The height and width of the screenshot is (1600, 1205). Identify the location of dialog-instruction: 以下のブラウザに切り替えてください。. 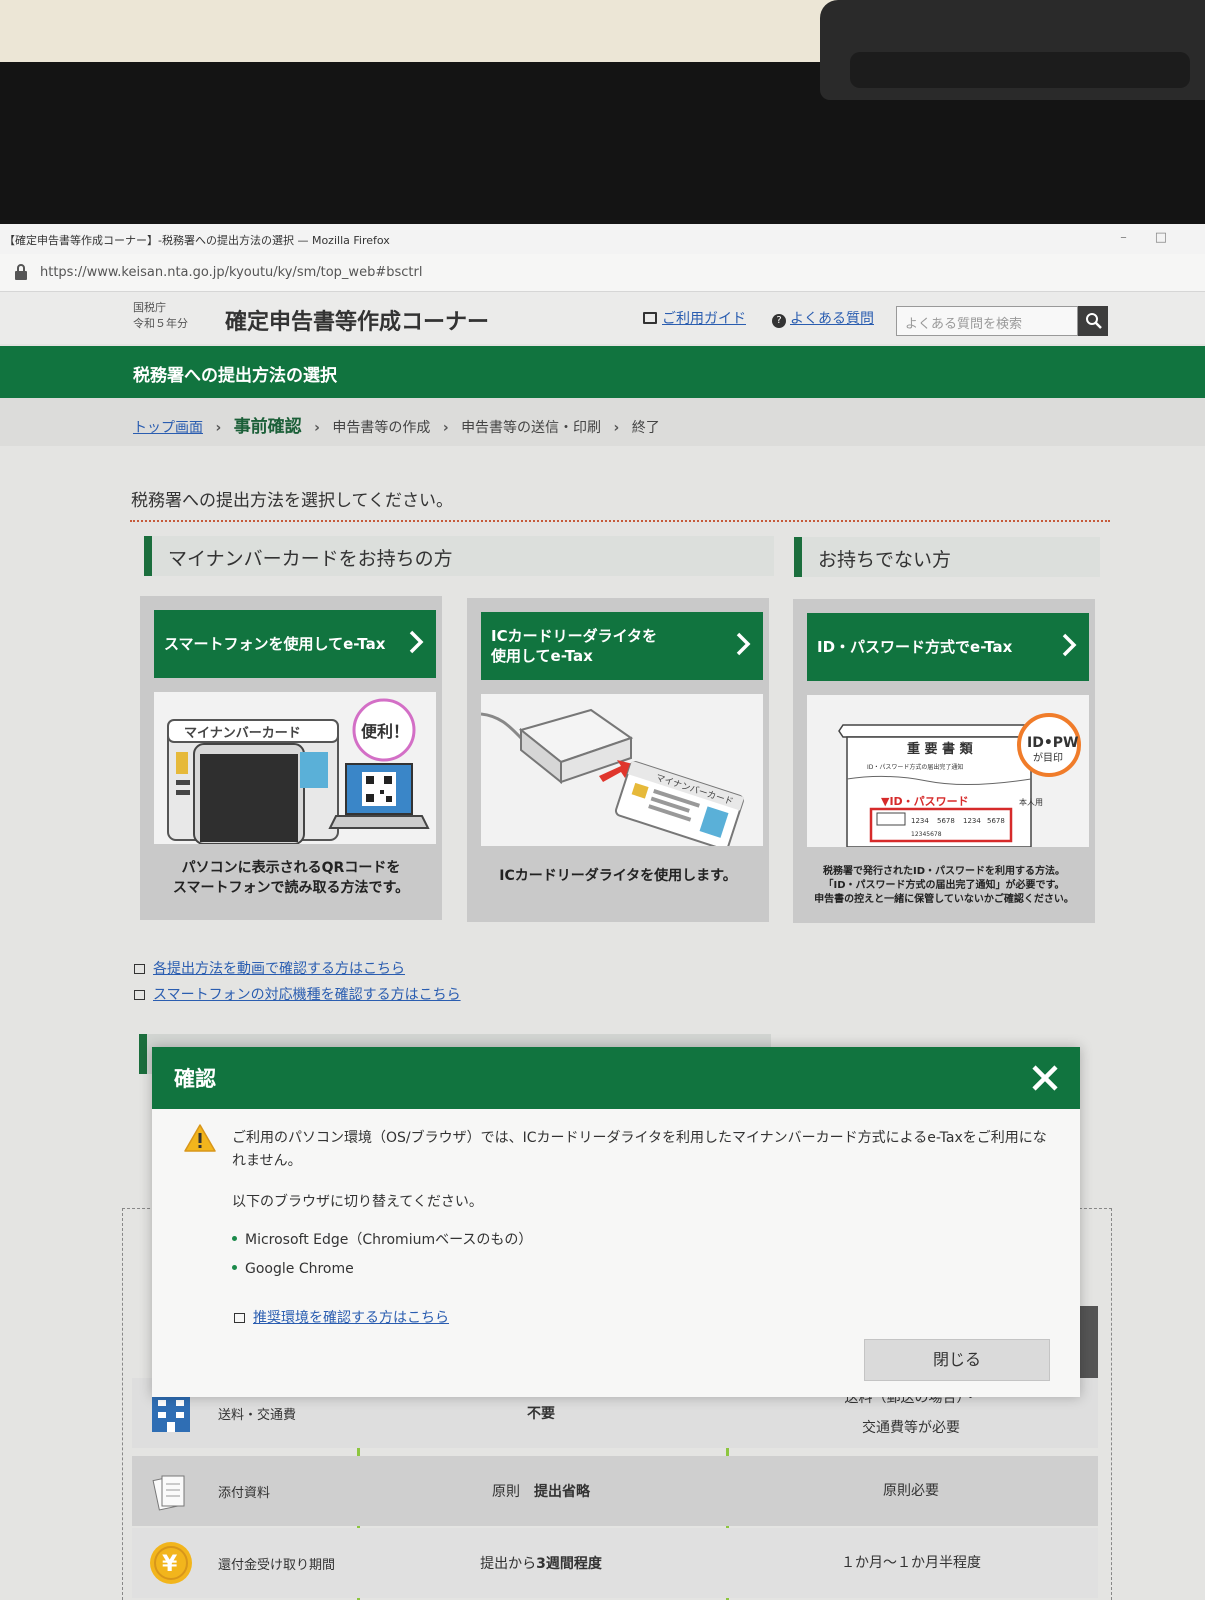
(357, 1202).